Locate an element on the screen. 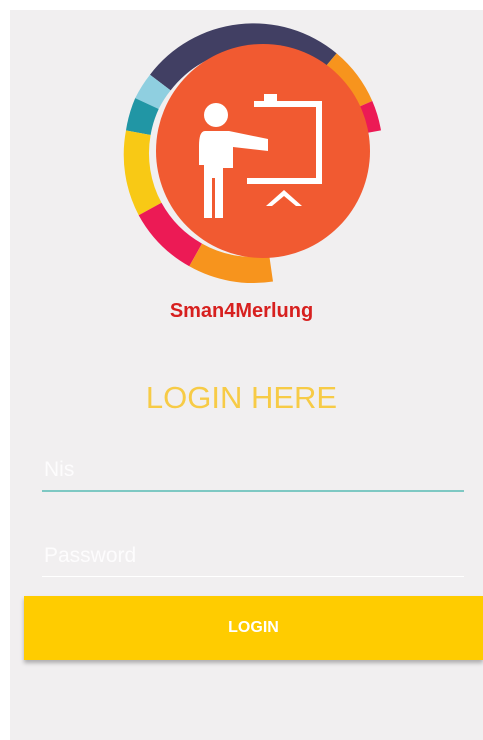 Image resolution: width=483 pixels, height=740 pixels. logo-ring-yellow is located at coordinates (142, 173).